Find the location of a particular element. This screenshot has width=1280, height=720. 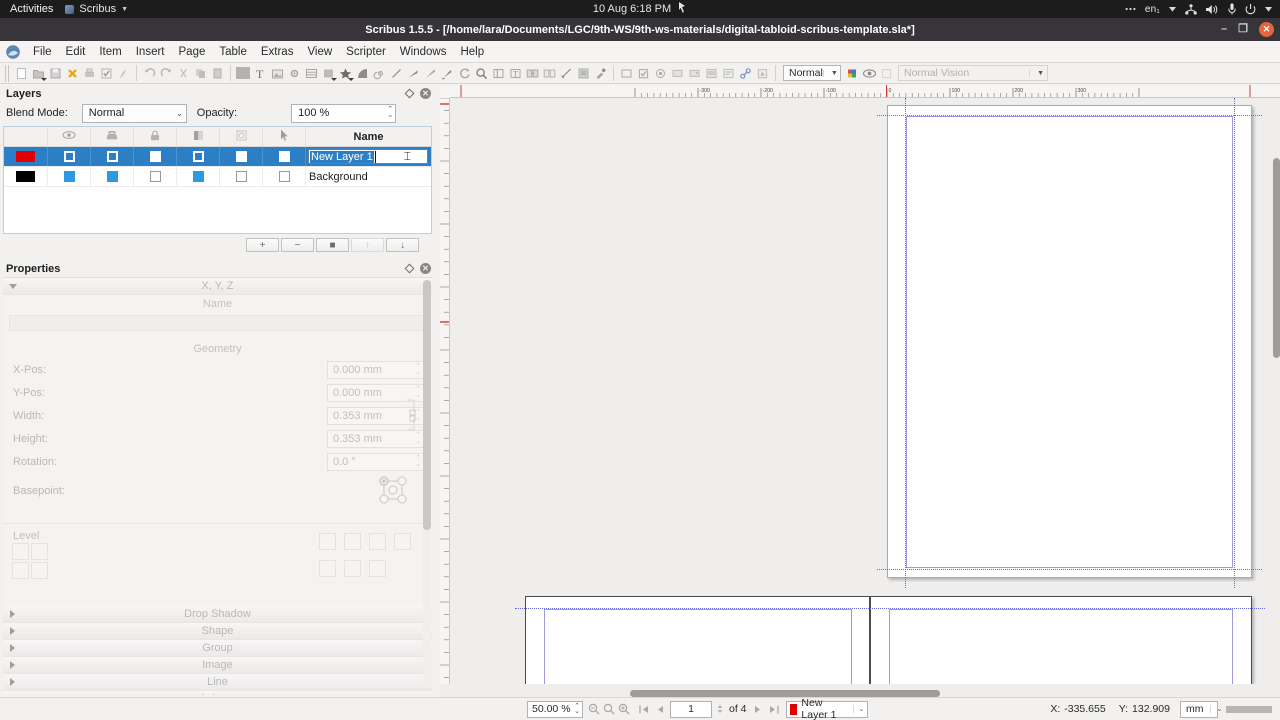

menu-table: Table is located at coordinates (233, 52).